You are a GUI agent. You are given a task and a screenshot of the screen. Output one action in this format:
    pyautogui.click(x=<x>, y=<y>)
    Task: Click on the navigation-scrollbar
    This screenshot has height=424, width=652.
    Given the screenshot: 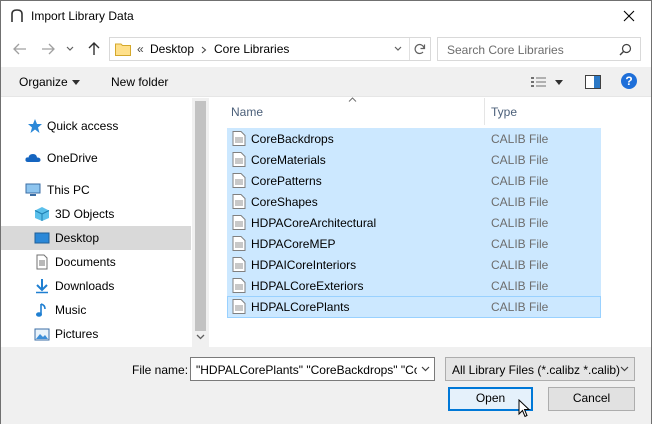 What is the action you would take?
    pyautogui.click(x=200, y=222)
    